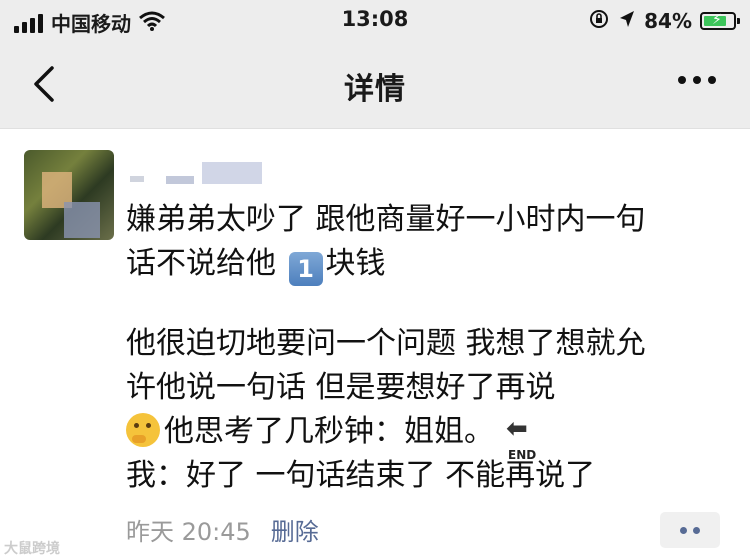 This screenshot has width=750, height=560. What do you see at coordinates (682, 80) in the screenshot?
I see `more-dots-icon` at bounding box center [682, 80].